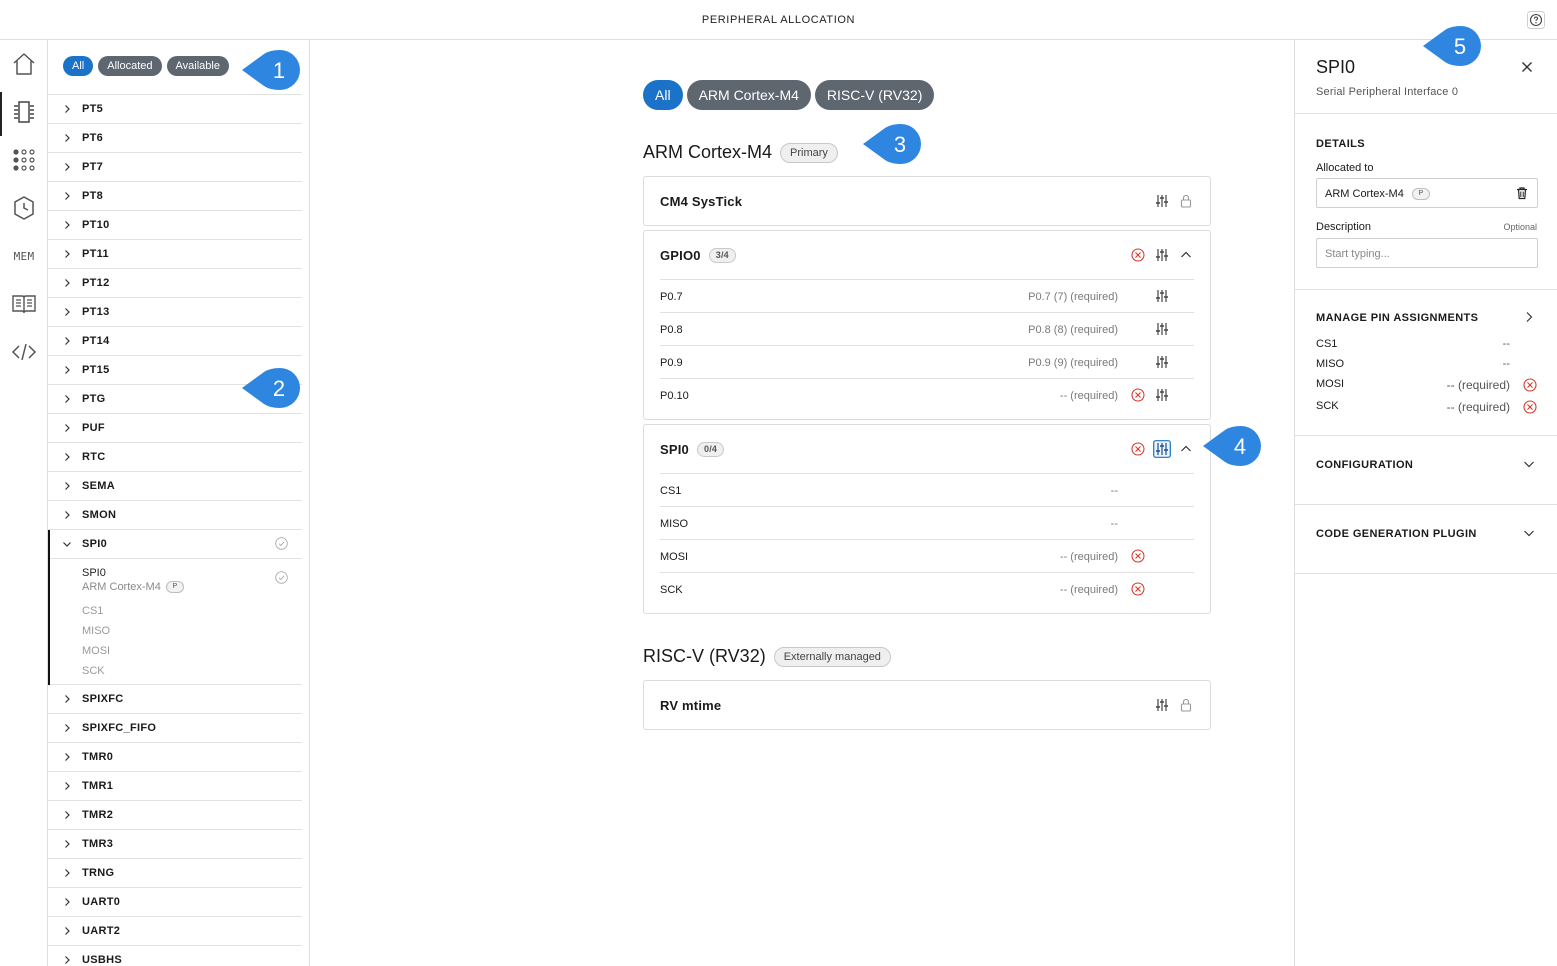 This screenshot has height=966, width=1557. What do you see at coordinates (175, 931) in the screenshot?
I see `tree-item-uart2: UART2` at bounding box center [175, 931].